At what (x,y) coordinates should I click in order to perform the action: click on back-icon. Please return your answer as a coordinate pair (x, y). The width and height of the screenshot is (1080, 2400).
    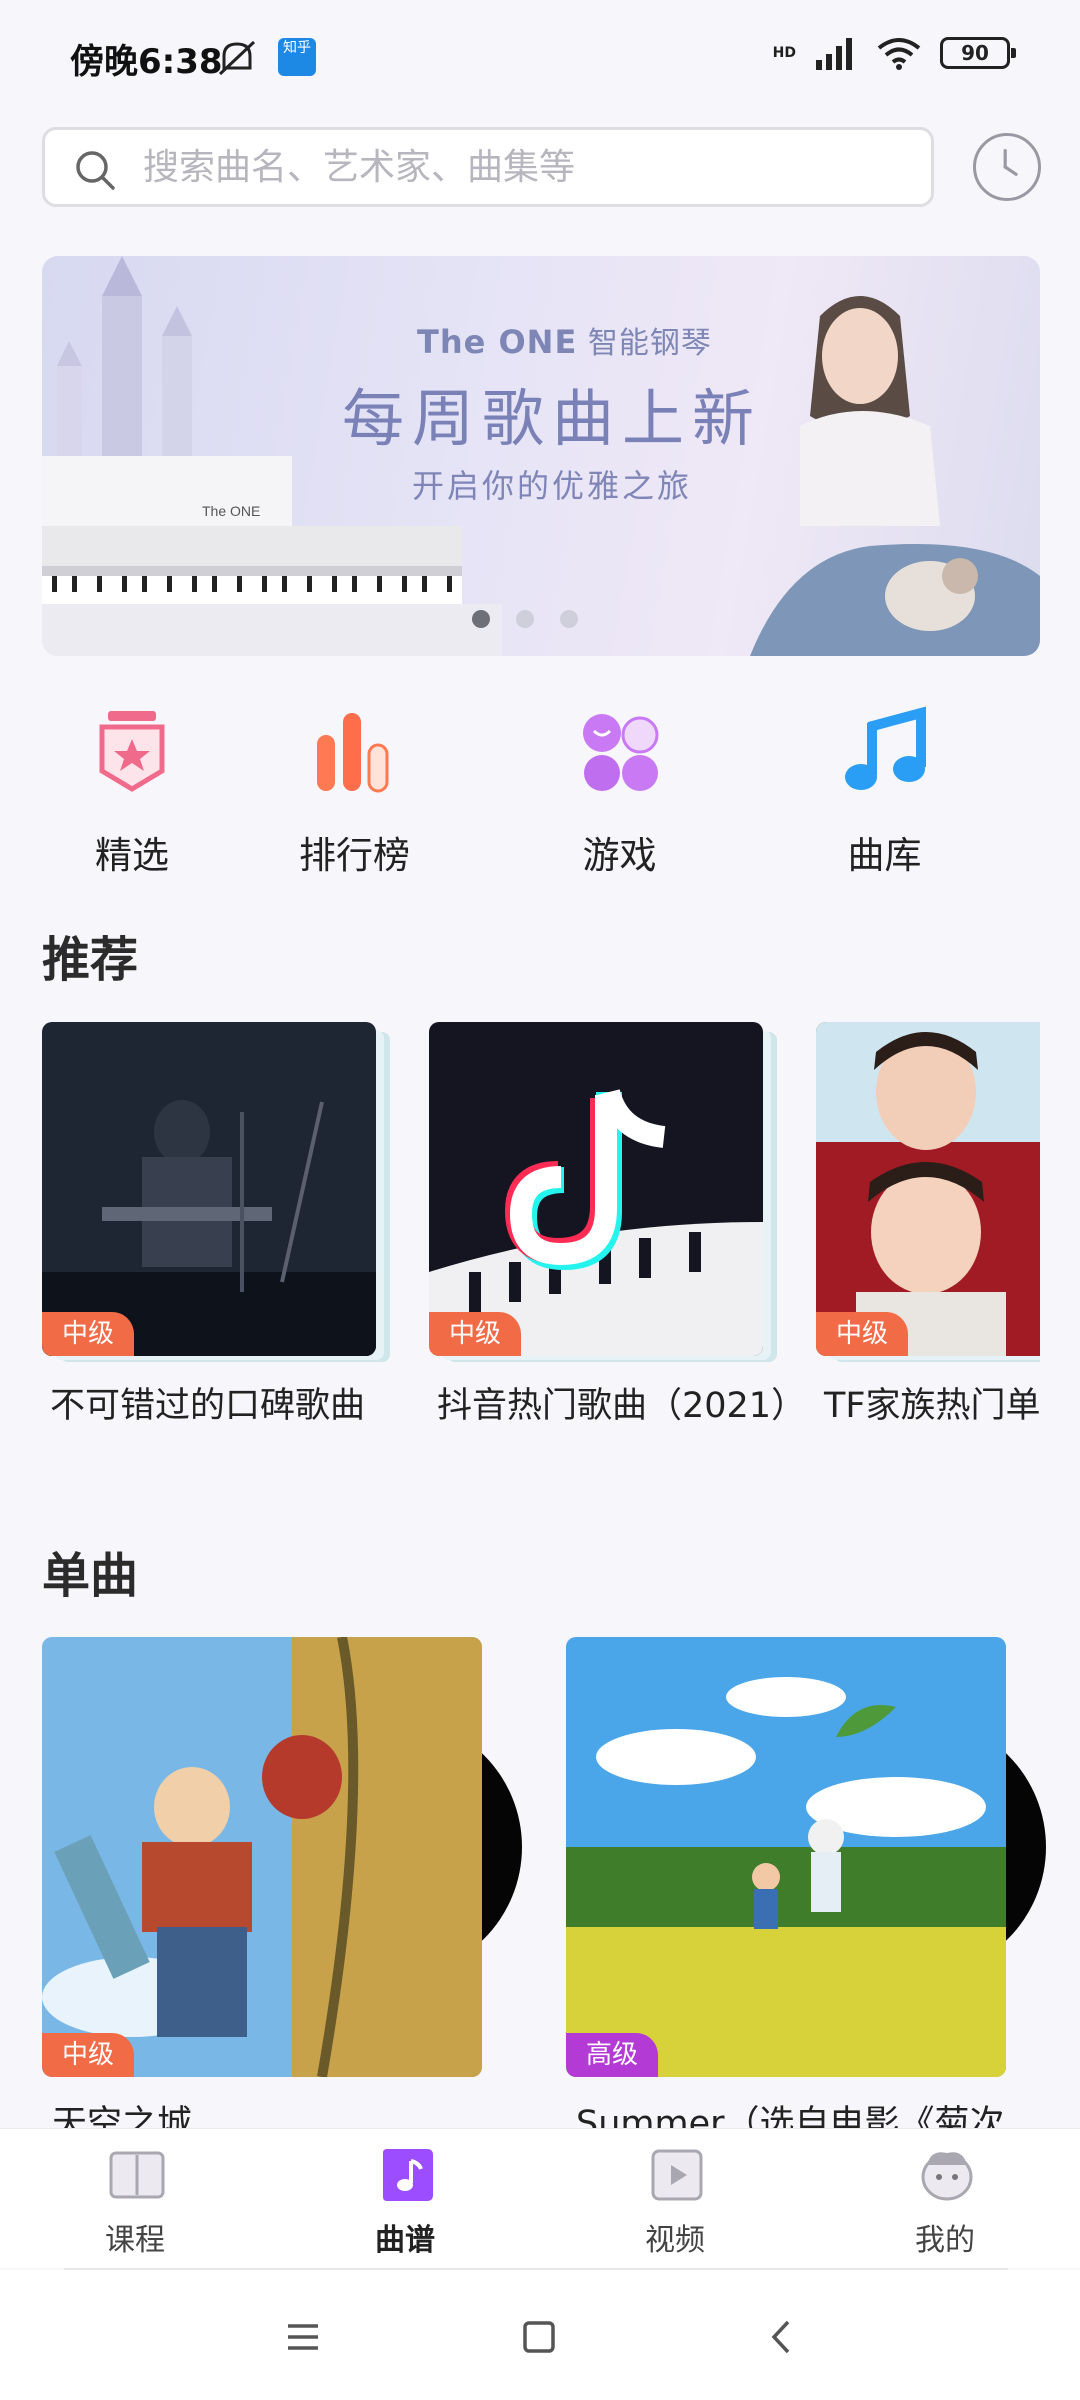
    Looking at the image, I should click on (781, 2337).